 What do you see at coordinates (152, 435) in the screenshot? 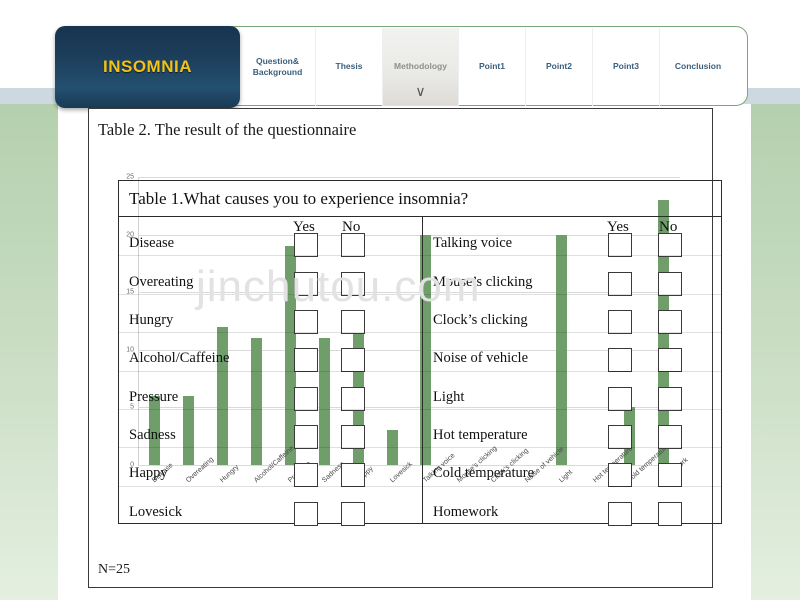
I see `left-row-label: Sadness` at bounding box center [152, 435].